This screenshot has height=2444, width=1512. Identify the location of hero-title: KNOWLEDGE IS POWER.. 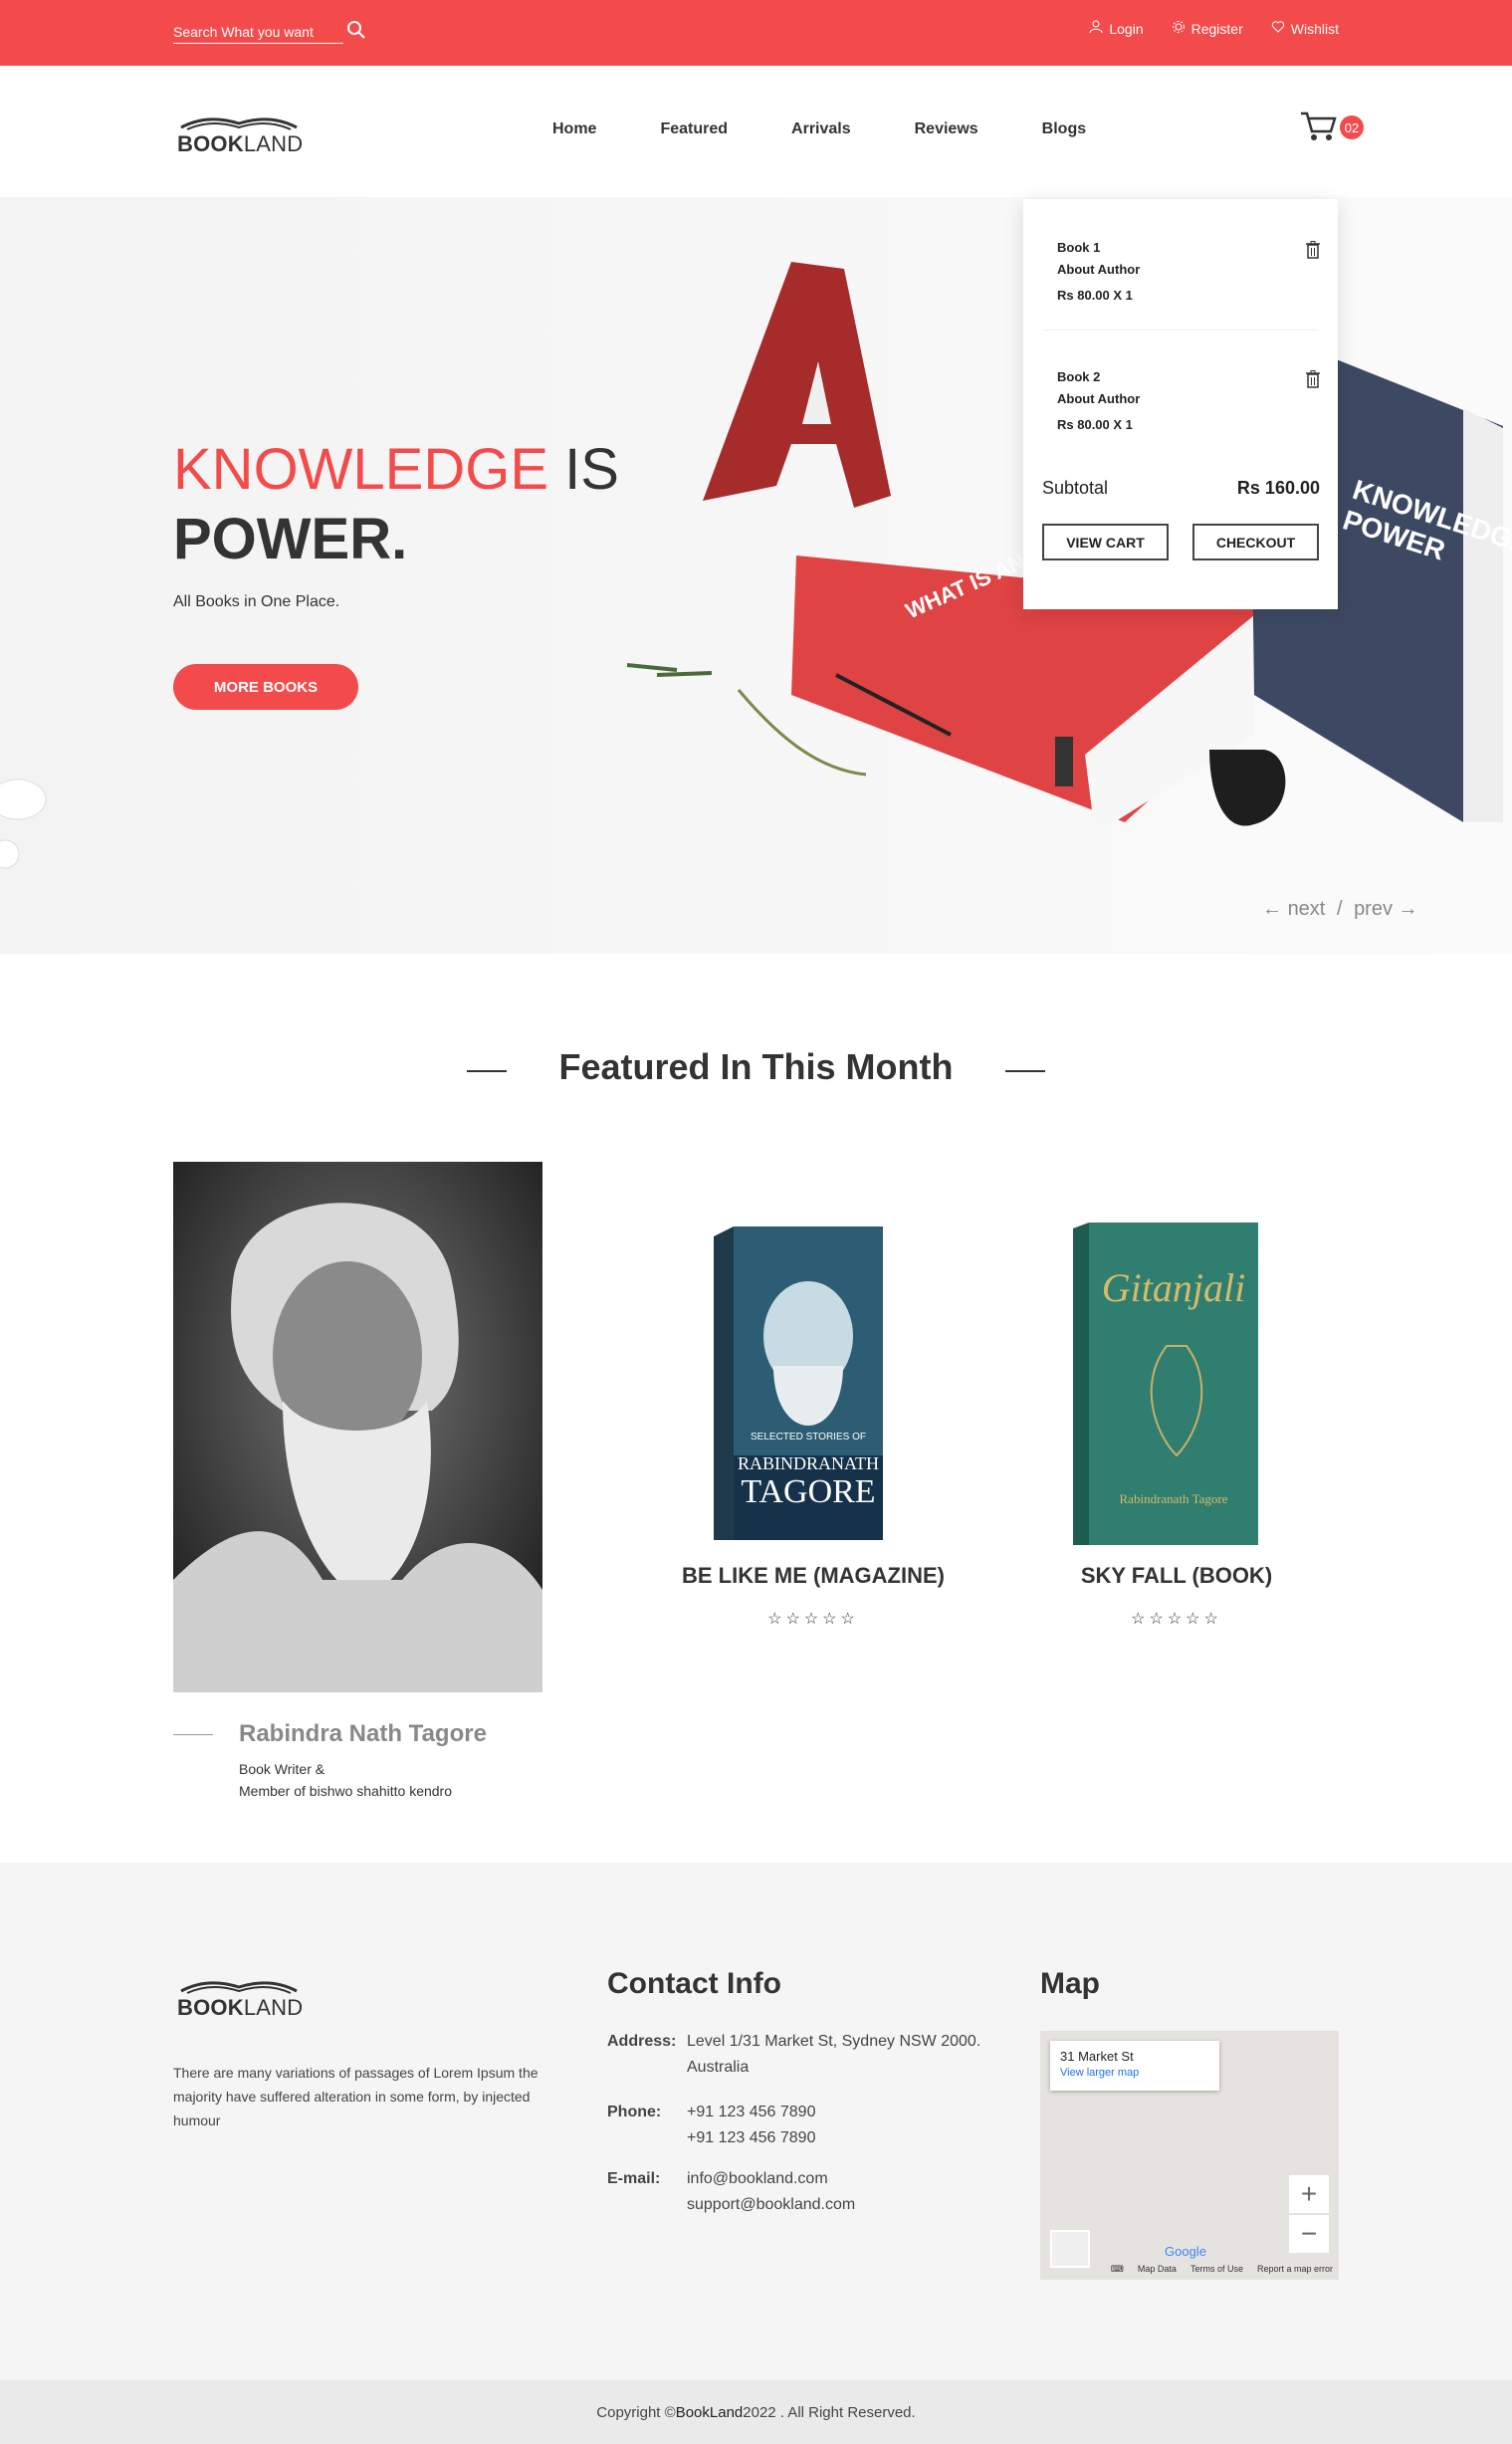
(396, 505).